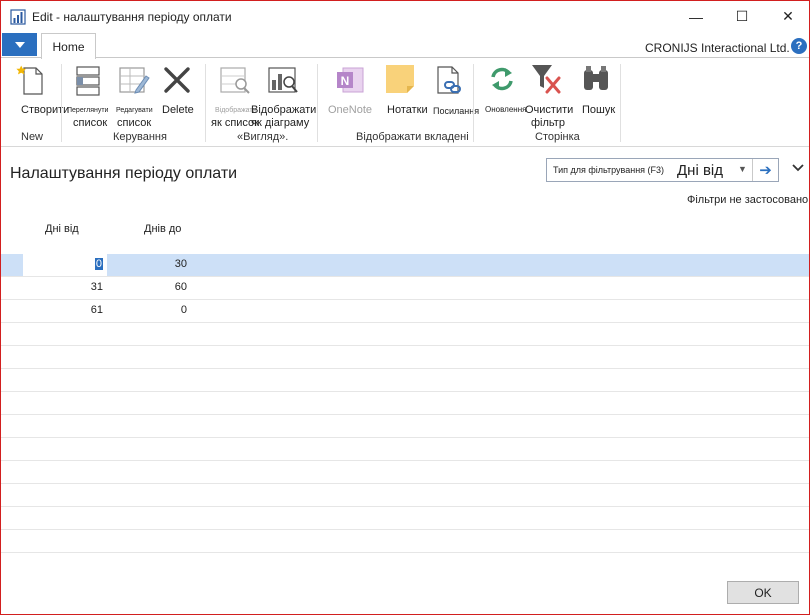 This screenshot has height=615, width=810. I want to click on create-button: Створити, so click(41, 91).